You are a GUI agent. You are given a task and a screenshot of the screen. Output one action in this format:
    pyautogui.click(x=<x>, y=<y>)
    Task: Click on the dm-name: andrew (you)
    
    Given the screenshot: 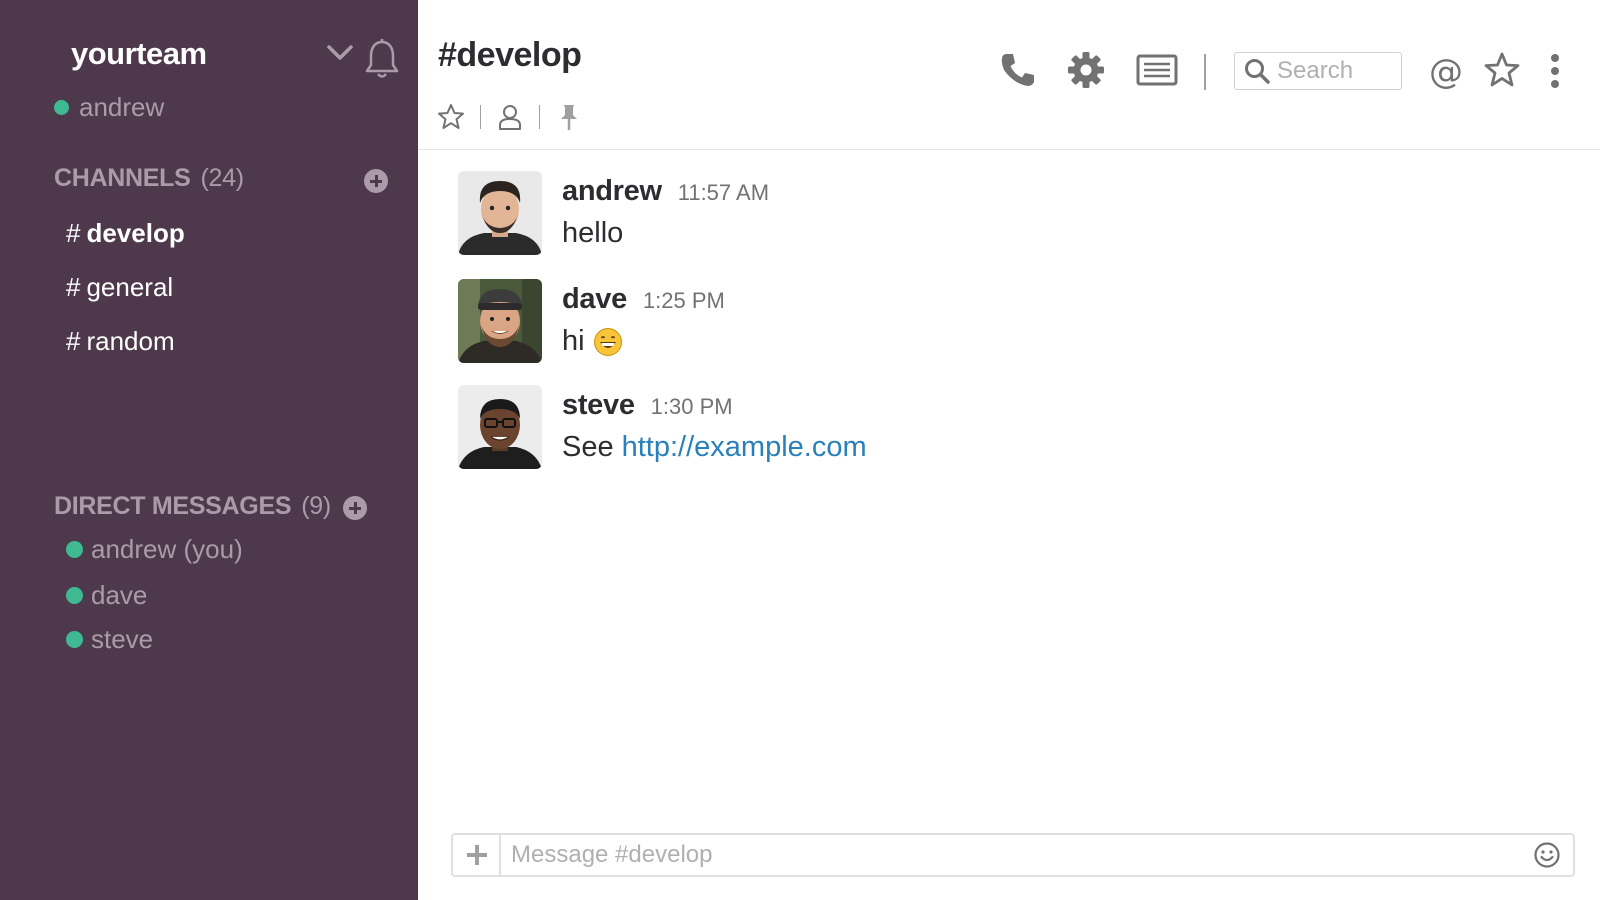 What is the action you would take?
    pyautogui.click(x=167, y=549)
    